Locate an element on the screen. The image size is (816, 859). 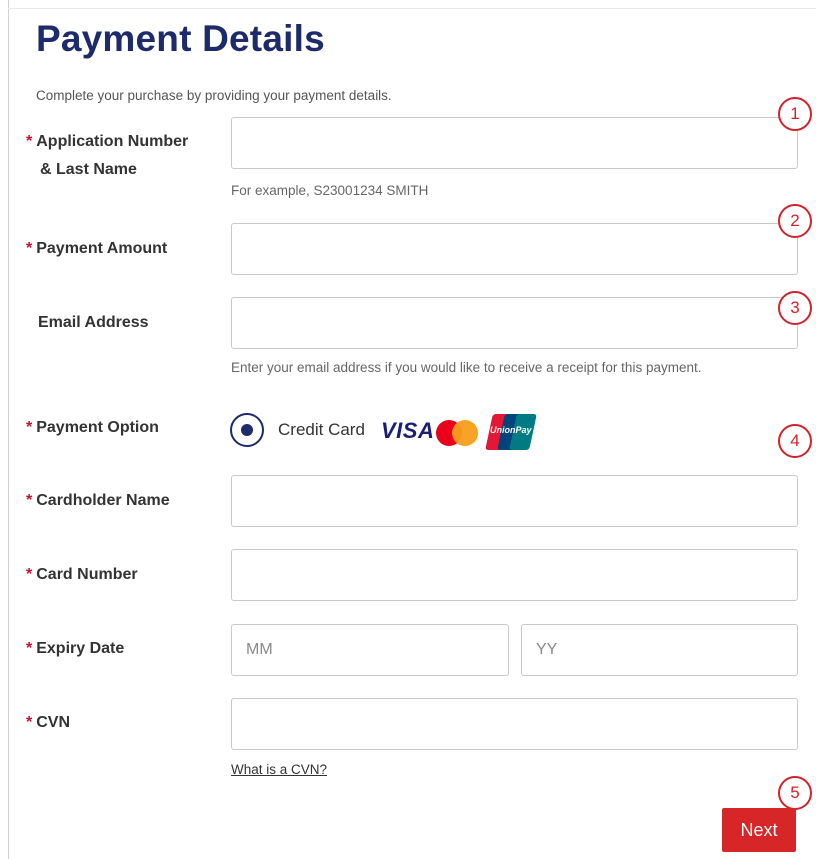
application-help-text: For example, S23001234 SMITH is located at coordinates (330, 190).